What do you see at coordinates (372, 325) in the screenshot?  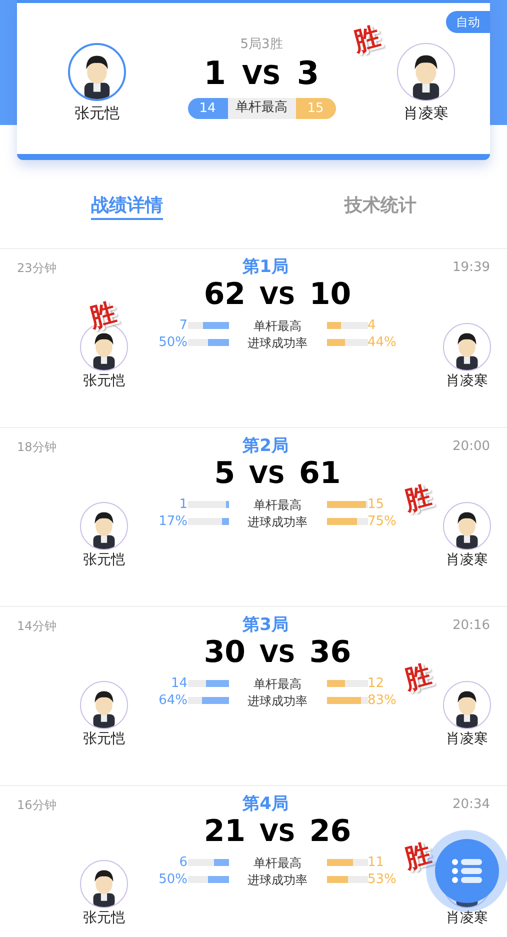 I see `stat-value: 4` at bounding box center [372, 325].